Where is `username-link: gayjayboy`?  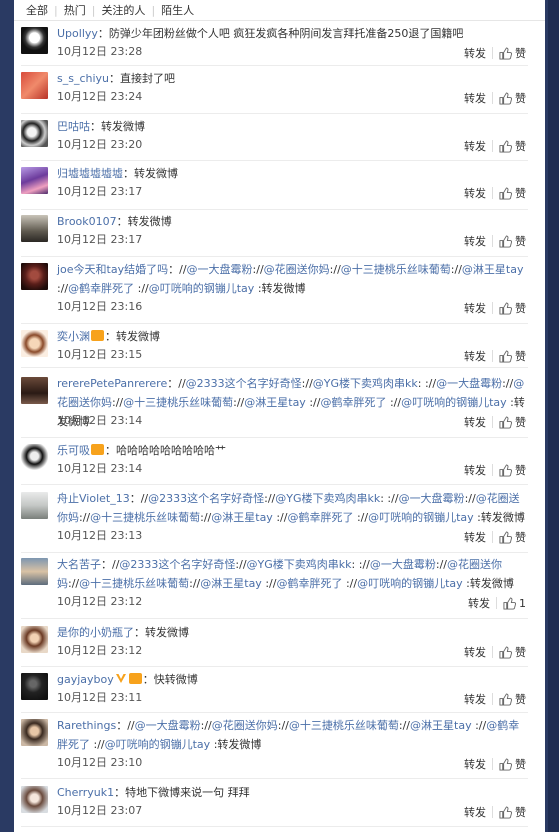
username-link: gayjayboy is located at coordinates (85, 679).